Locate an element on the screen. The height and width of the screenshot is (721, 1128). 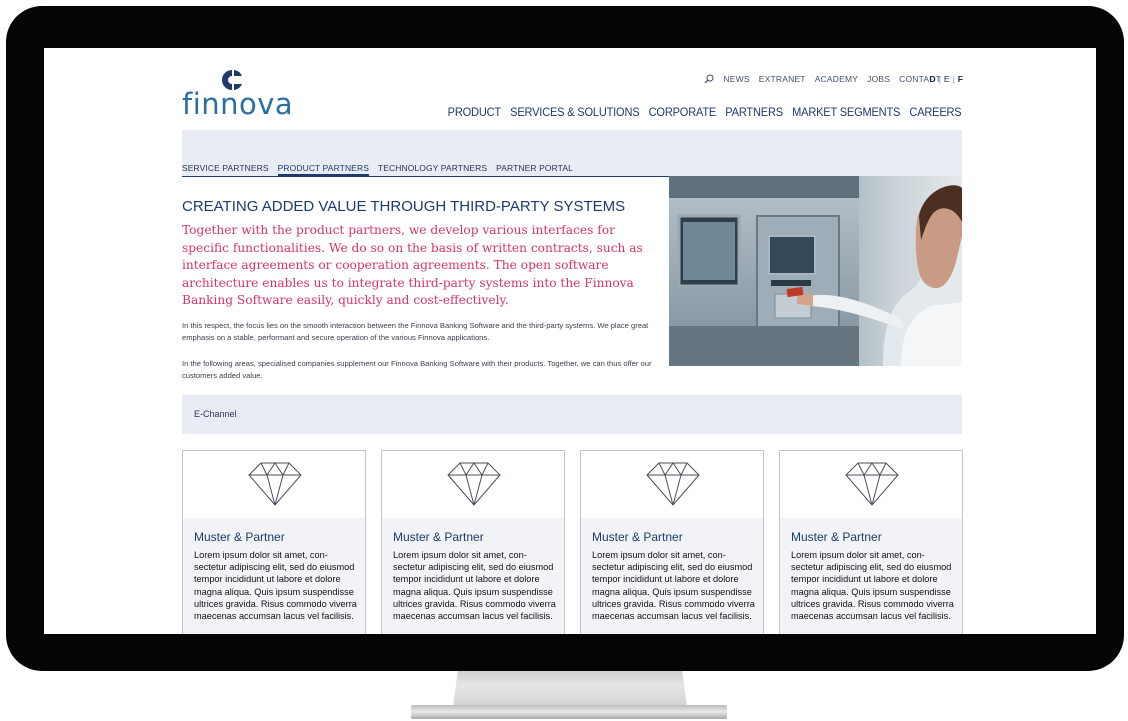
logo-wordmark: finnova is located at coordinates (238, 104).